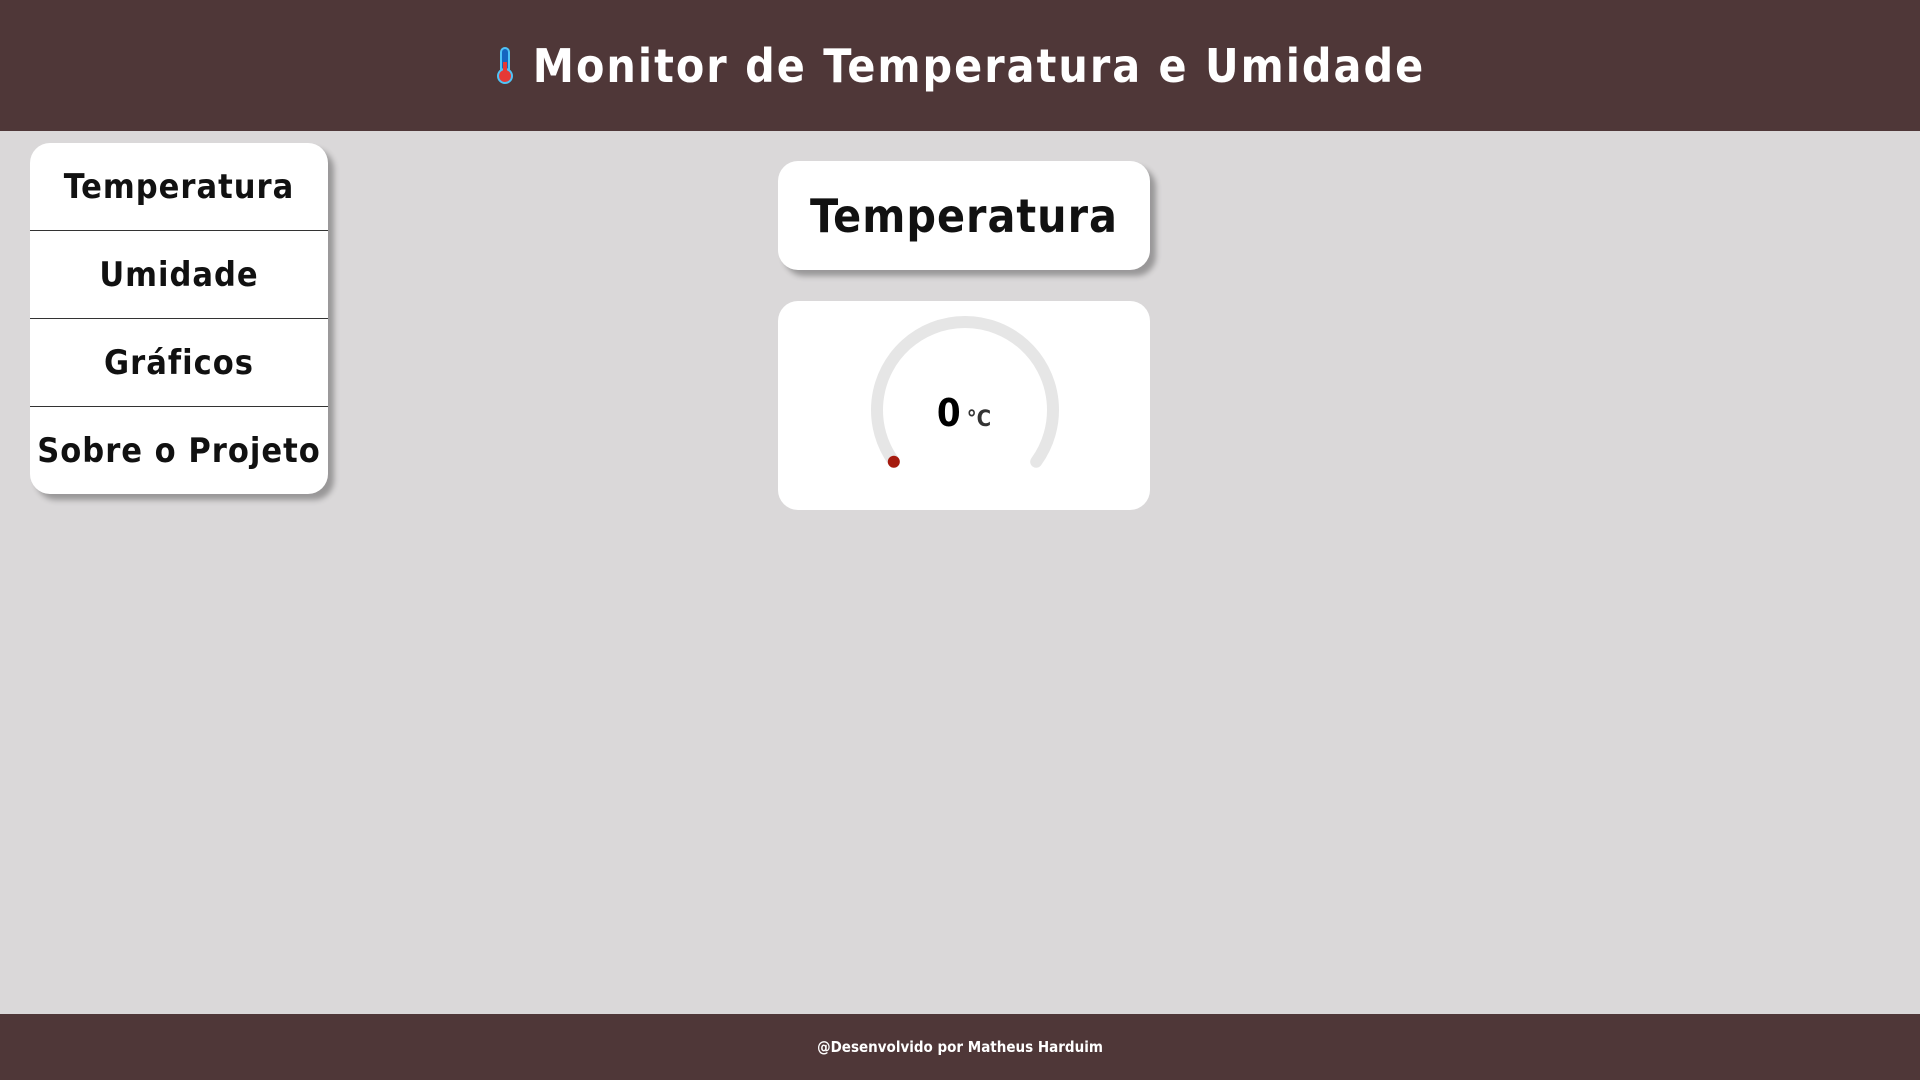 The width and height of the screenshot is (1920, 1080). I want to click on gauge-readout: 0 °C, so click(964, 413).